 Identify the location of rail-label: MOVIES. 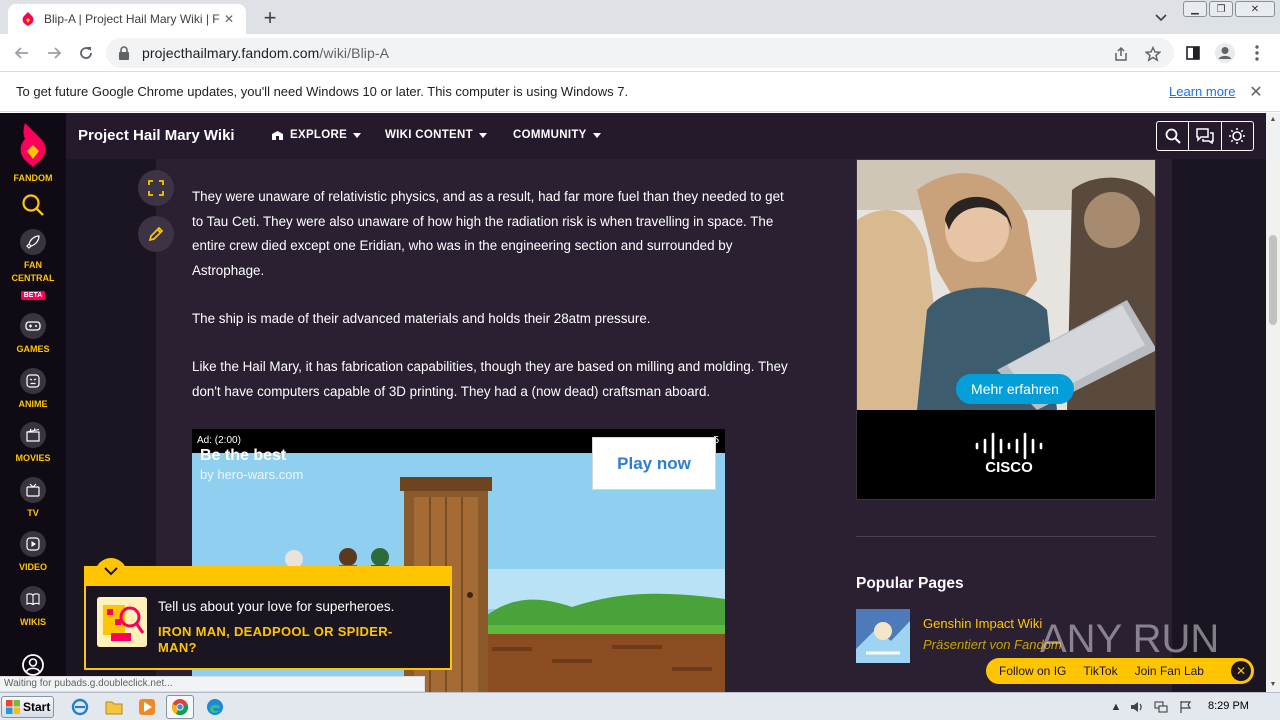
(33, 458).